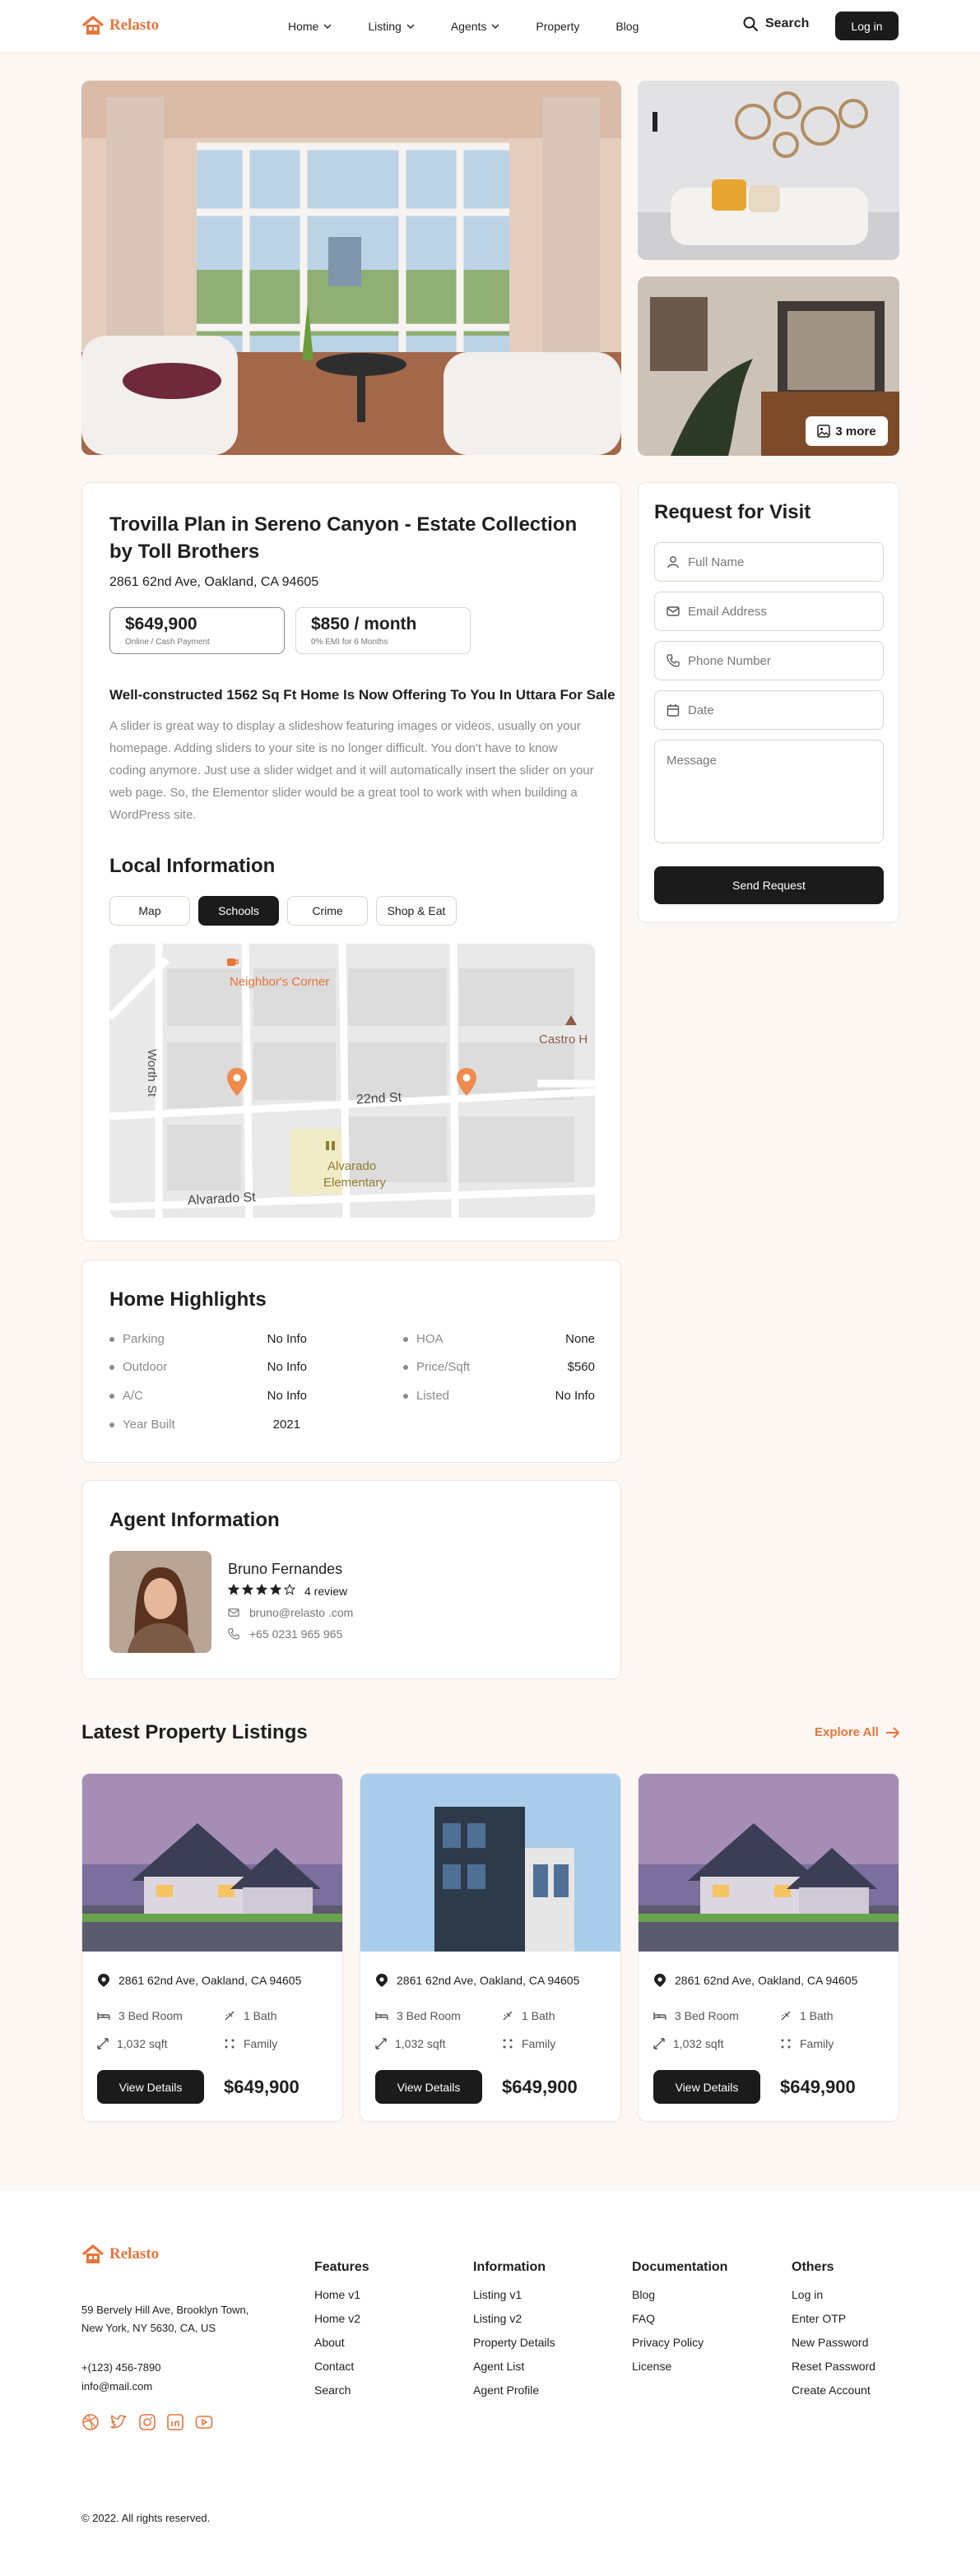 This screenshot has height=2576, width=980. What do you see at coordinates (514, 2294) in the screenshot?
I see `footer-link: Listing v1` at bounding box center [514, 2294].